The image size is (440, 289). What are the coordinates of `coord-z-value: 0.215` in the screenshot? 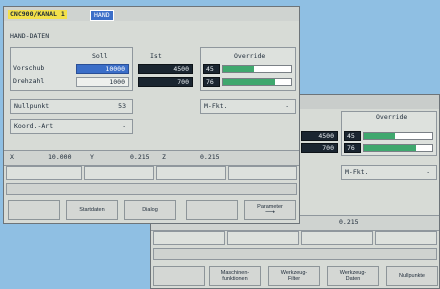 It's located at (210, 157).